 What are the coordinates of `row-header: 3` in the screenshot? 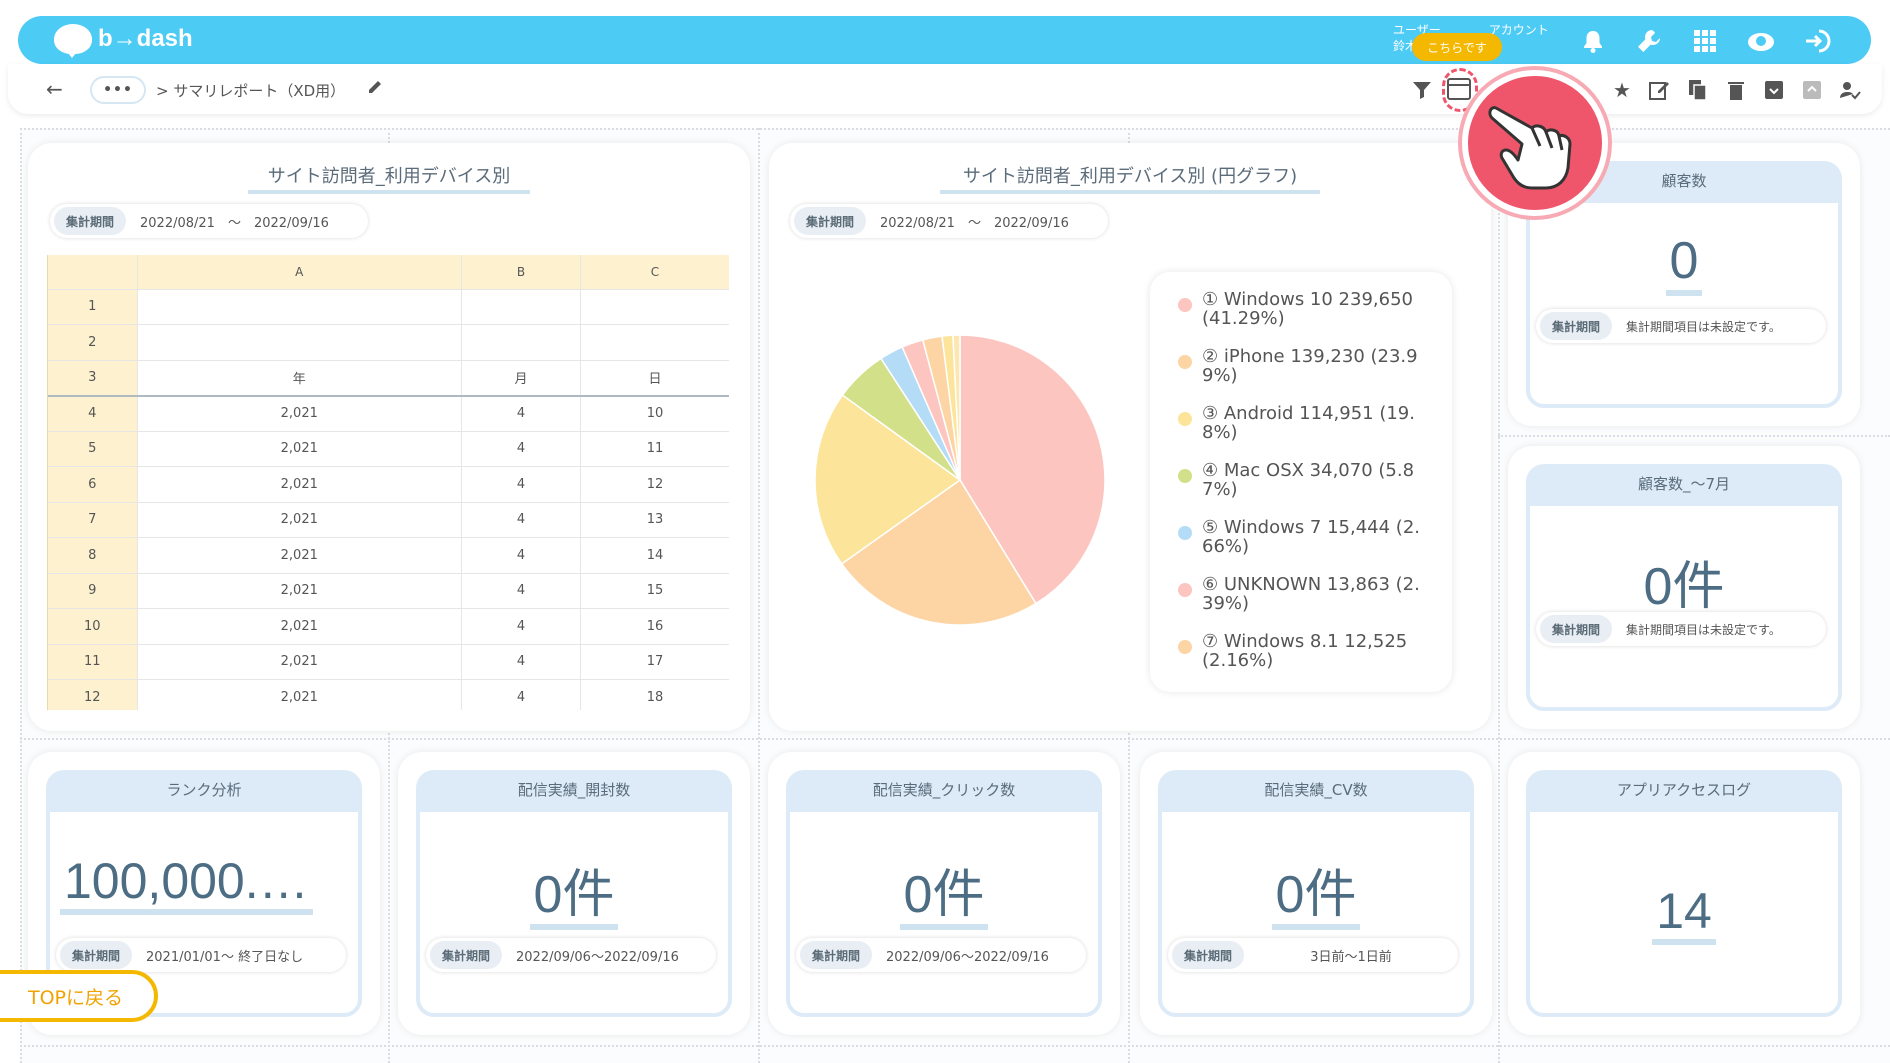 It's located at (93, 378).